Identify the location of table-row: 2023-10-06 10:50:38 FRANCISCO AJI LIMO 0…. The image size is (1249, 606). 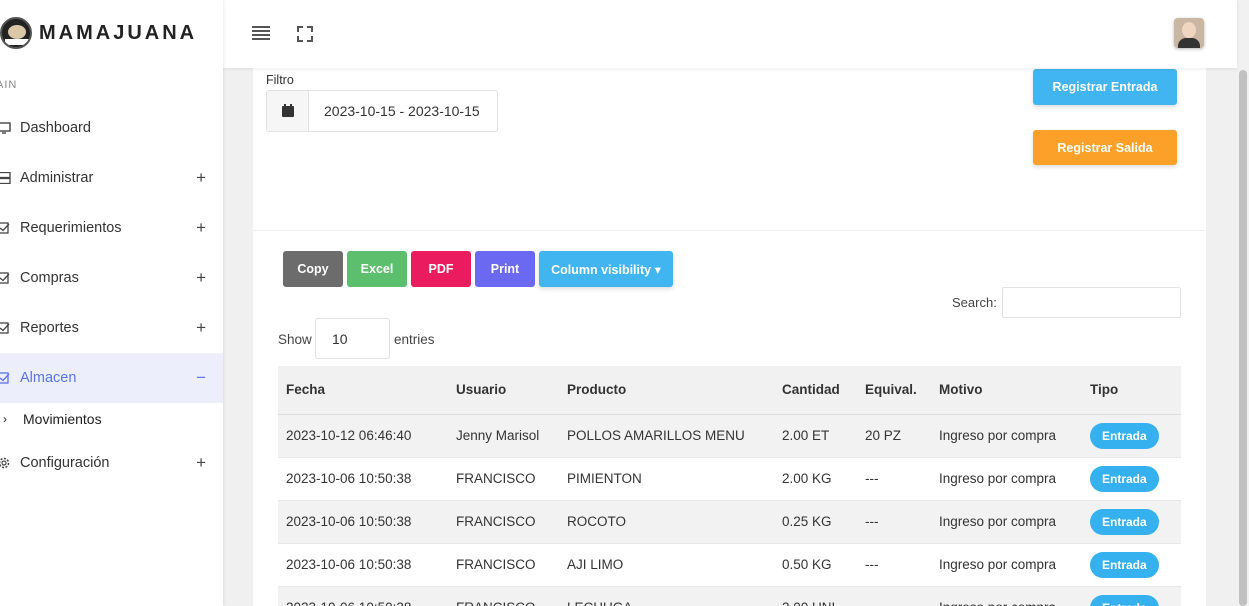
(729, 565).